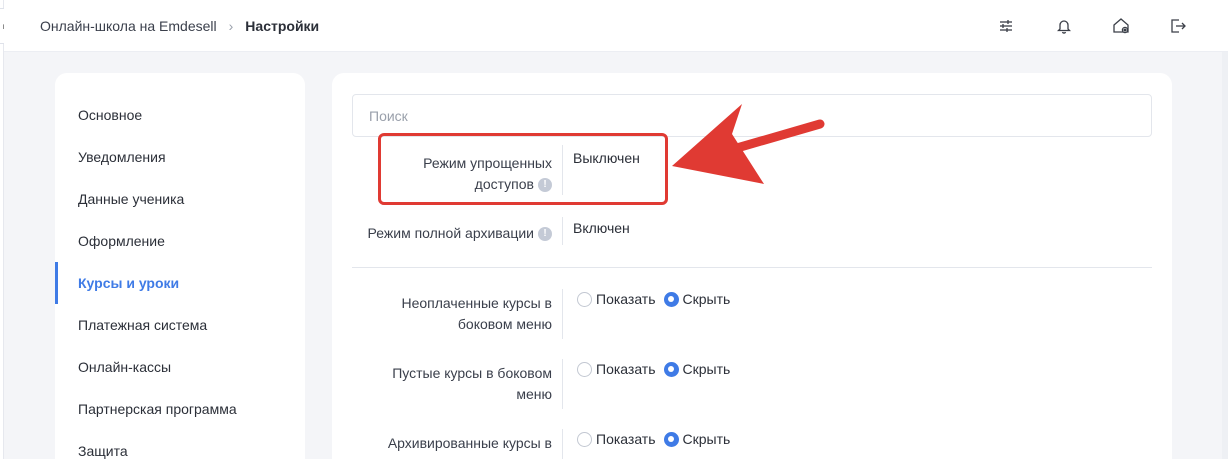 Image resolution: width=1228 pixels, height=459 pixels. Describe the element at coordinates (1121, 26) in the screenshot. I see `home-settings-icon` at that location.